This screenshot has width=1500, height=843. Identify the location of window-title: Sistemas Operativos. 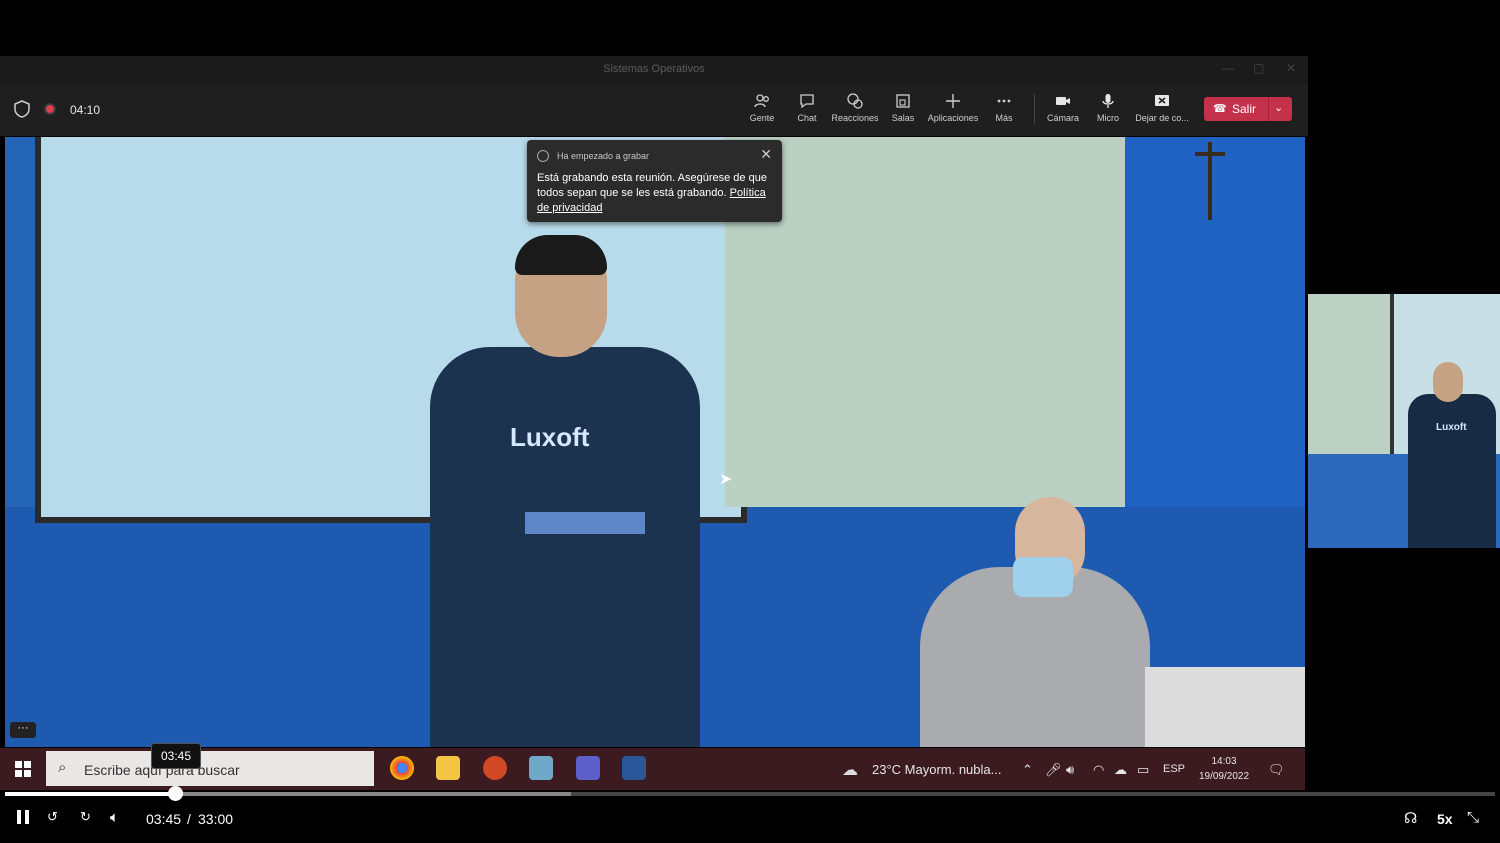
(654, 69).